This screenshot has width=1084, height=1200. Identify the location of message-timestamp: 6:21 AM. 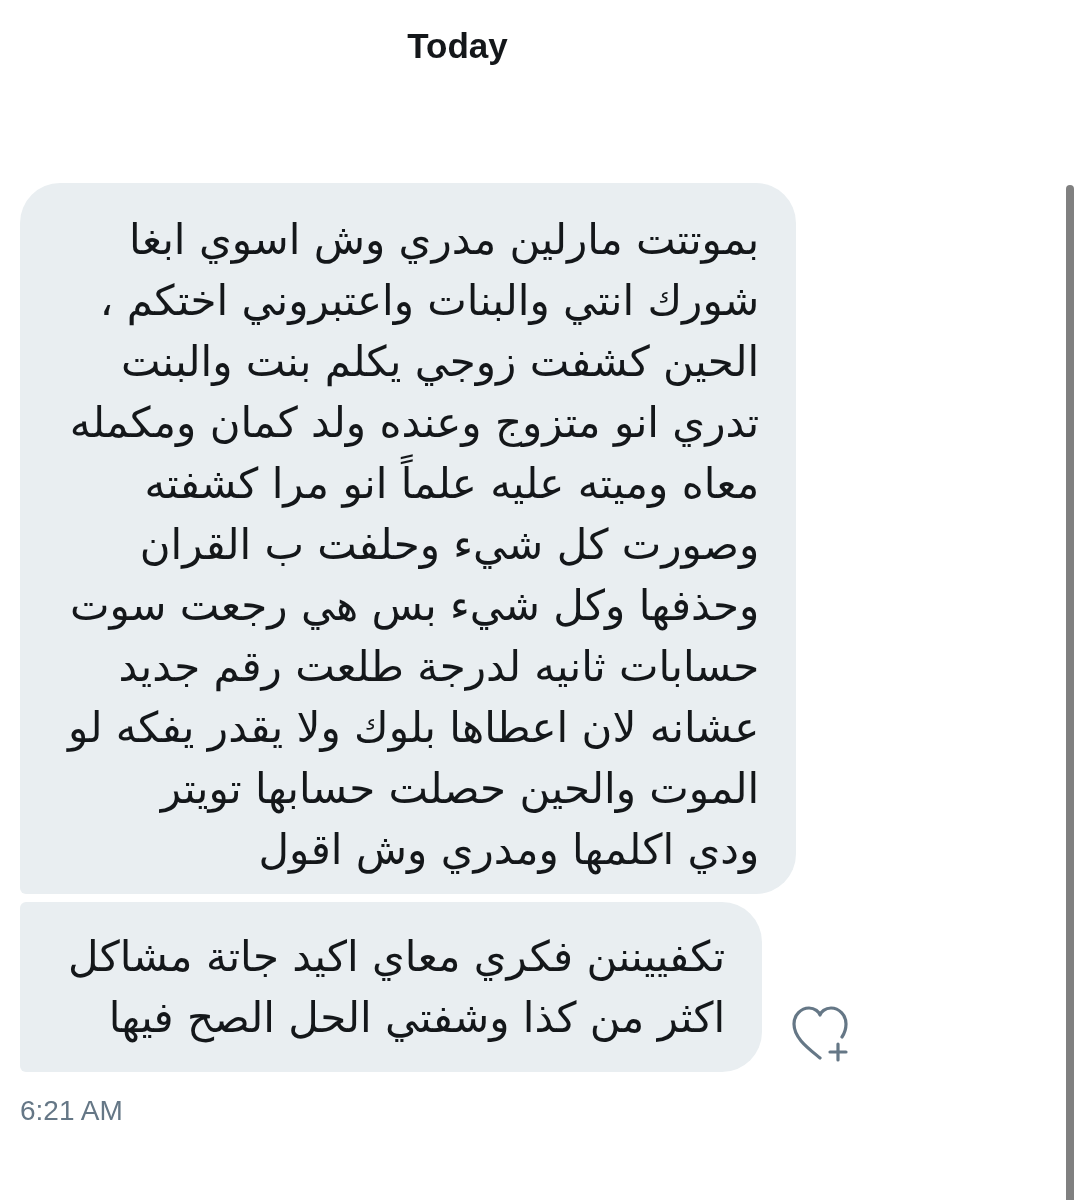
(71, 1111).